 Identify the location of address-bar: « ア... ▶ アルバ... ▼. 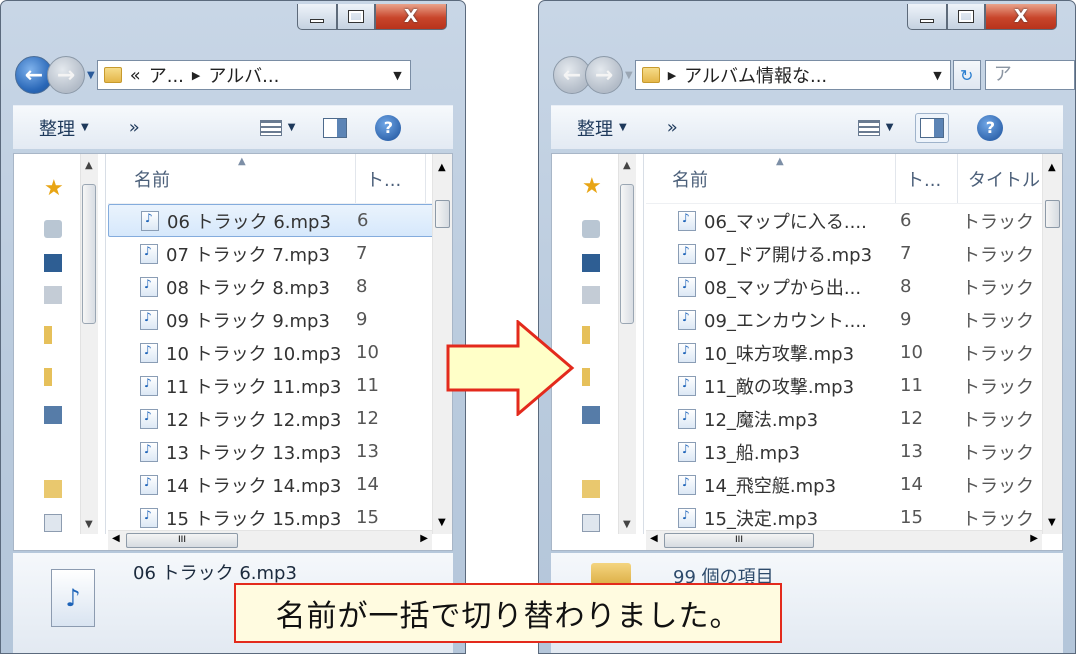
(253, 75).